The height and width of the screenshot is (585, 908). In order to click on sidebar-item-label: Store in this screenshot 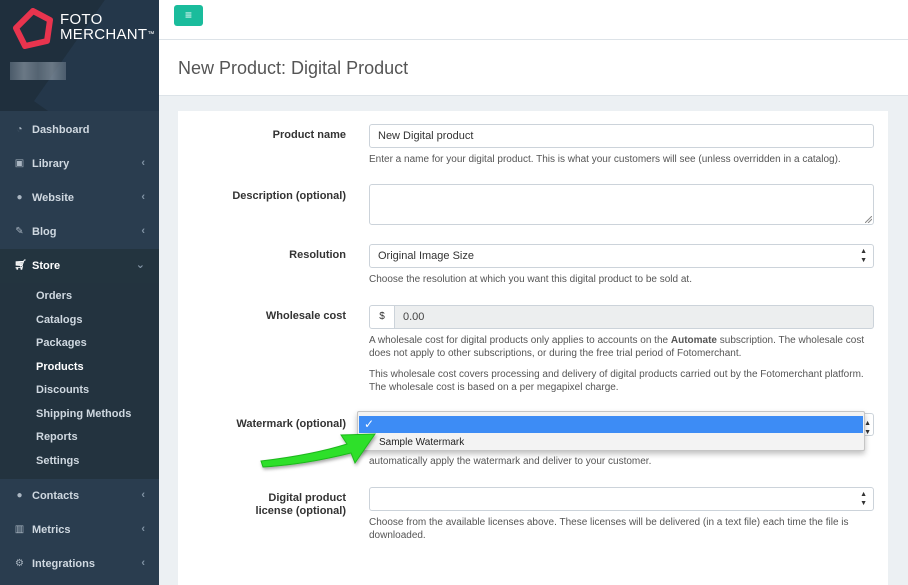, I will do `click(46, 266)`.